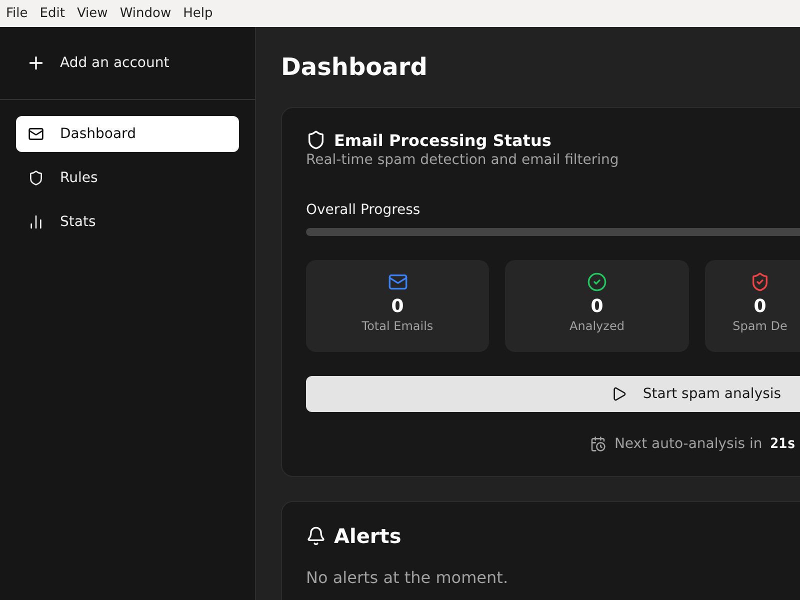 This screenshot has width=800, height=600. I want to click on page-title: Dashboard, so click(354, 67).